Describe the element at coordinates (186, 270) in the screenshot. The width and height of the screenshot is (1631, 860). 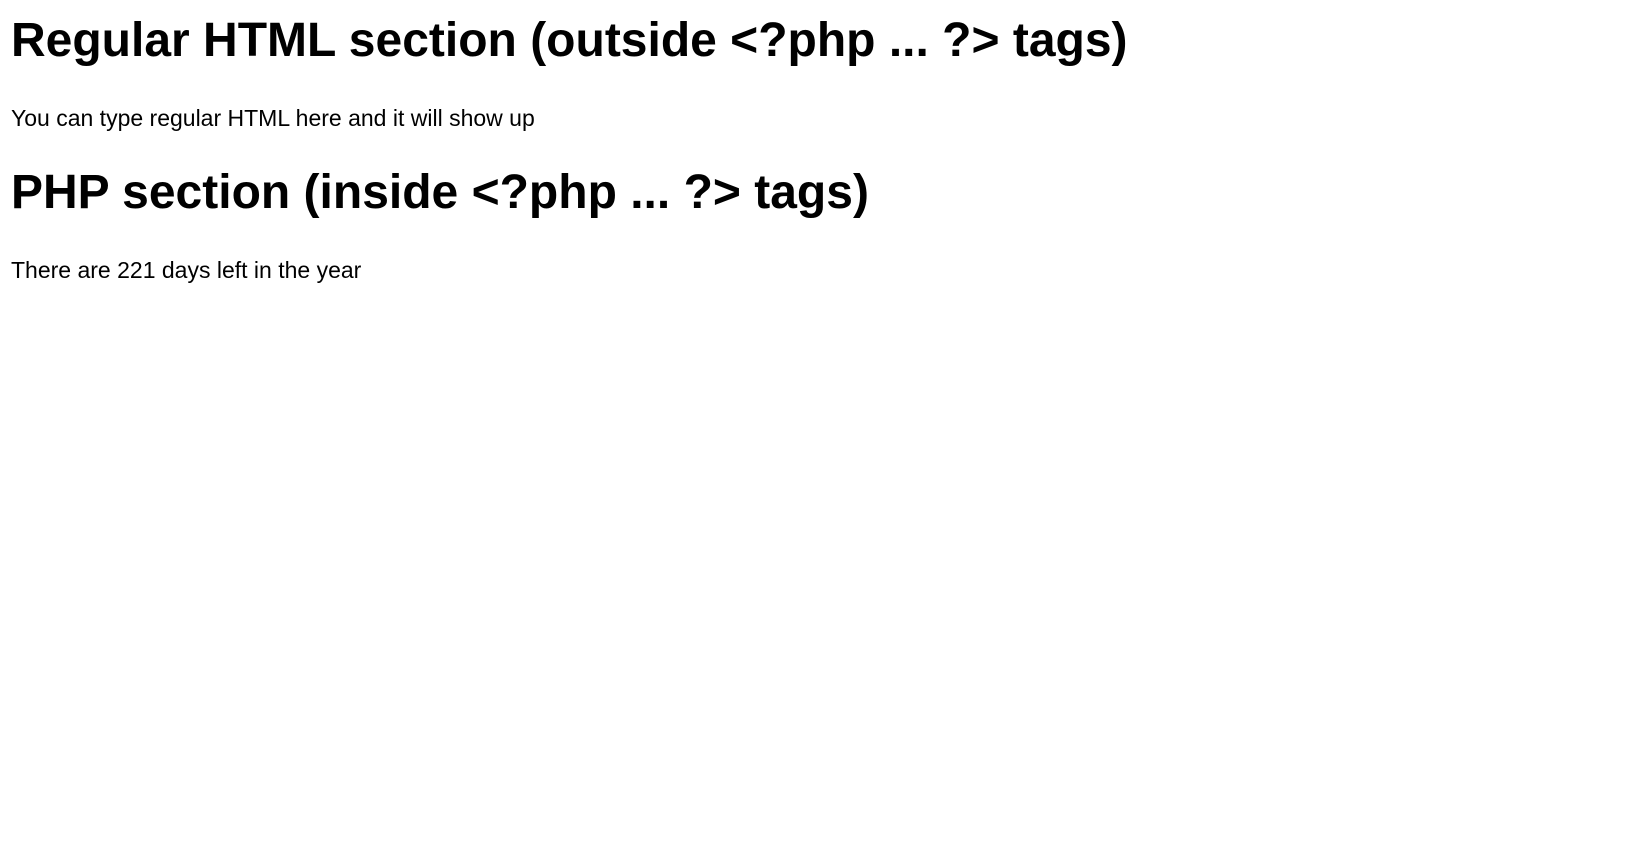
I see `php-section-text: There are 221 days left in the year` at that location.